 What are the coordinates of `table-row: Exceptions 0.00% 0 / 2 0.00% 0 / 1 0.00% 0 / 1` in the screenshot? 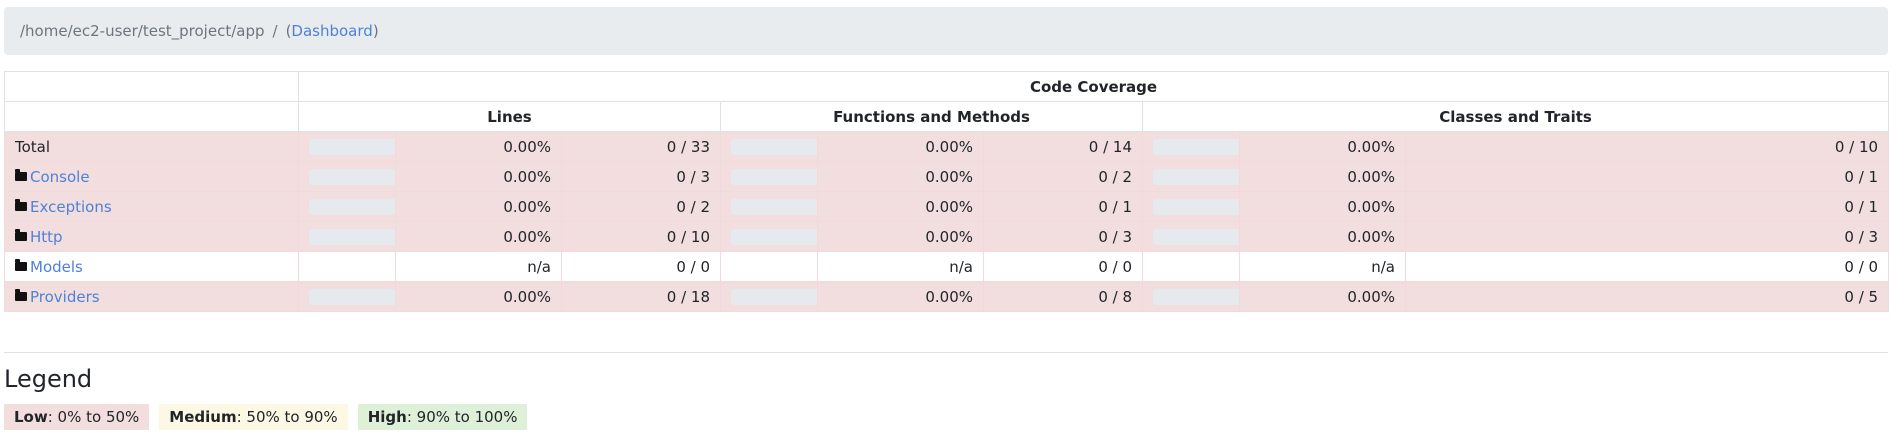 It's located at (947, 206).